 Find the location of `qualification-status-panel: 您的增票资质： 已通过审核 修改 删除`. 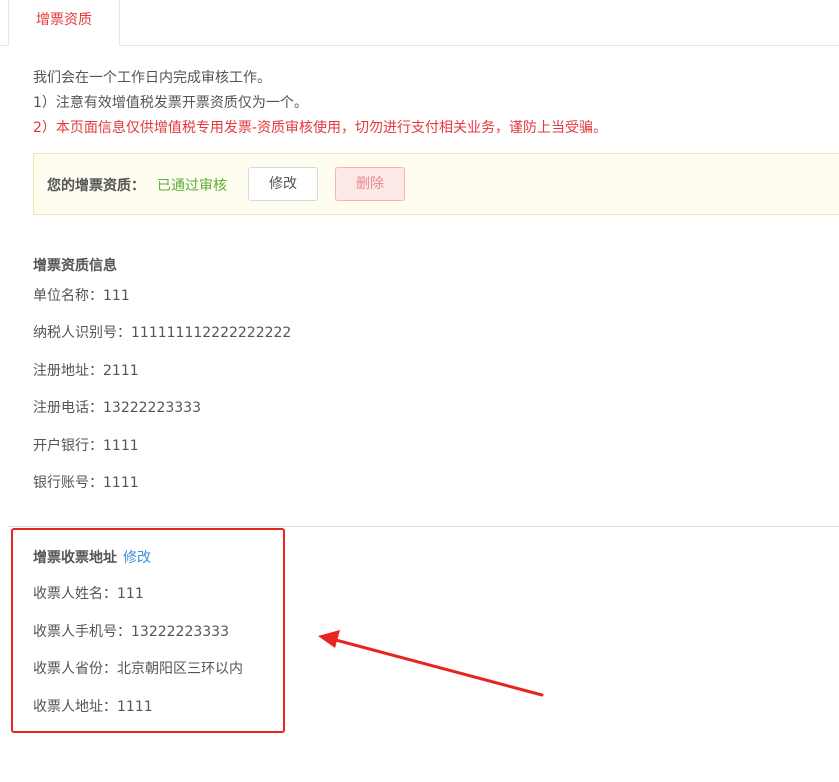

qualification-status-panel: 您的增票资质： 已通过审核 修改 删除 is located at coordinates (436, 184).